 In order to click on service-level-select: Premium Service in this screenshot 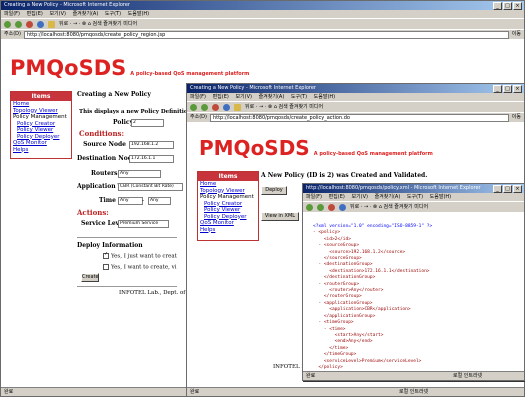, I will do `click(143, 224)`.